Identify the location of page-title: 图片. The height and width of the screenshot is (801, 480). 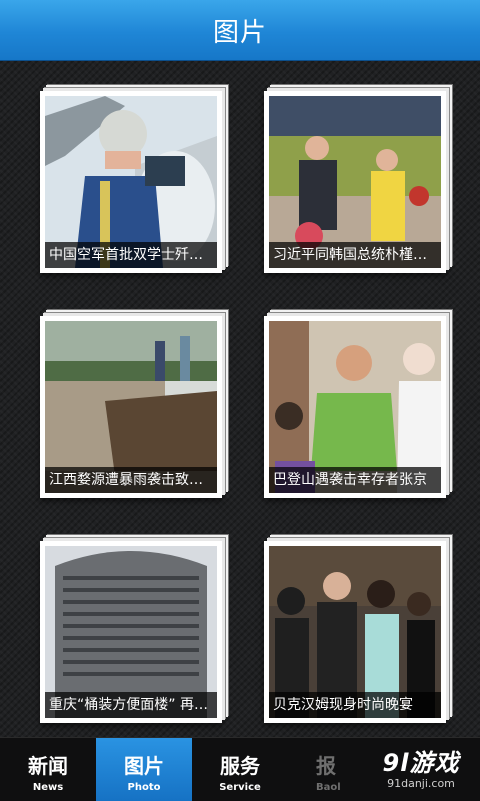
(239, 32).